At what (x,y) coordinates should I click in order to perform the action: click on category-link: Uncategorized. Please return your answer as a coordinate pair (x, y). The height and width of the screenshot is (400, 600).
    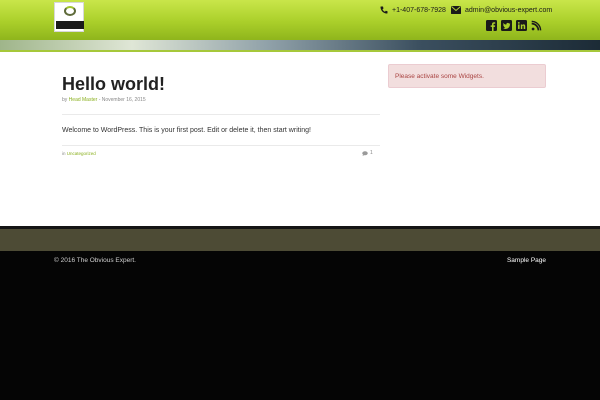
    Looking at the image, I should click on (81, 153).